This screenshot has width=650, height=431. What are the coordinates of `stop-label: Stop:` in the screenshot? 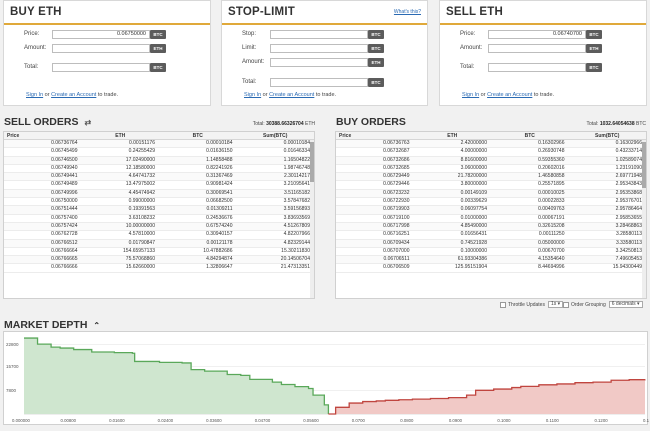 It's located at (246, 34).